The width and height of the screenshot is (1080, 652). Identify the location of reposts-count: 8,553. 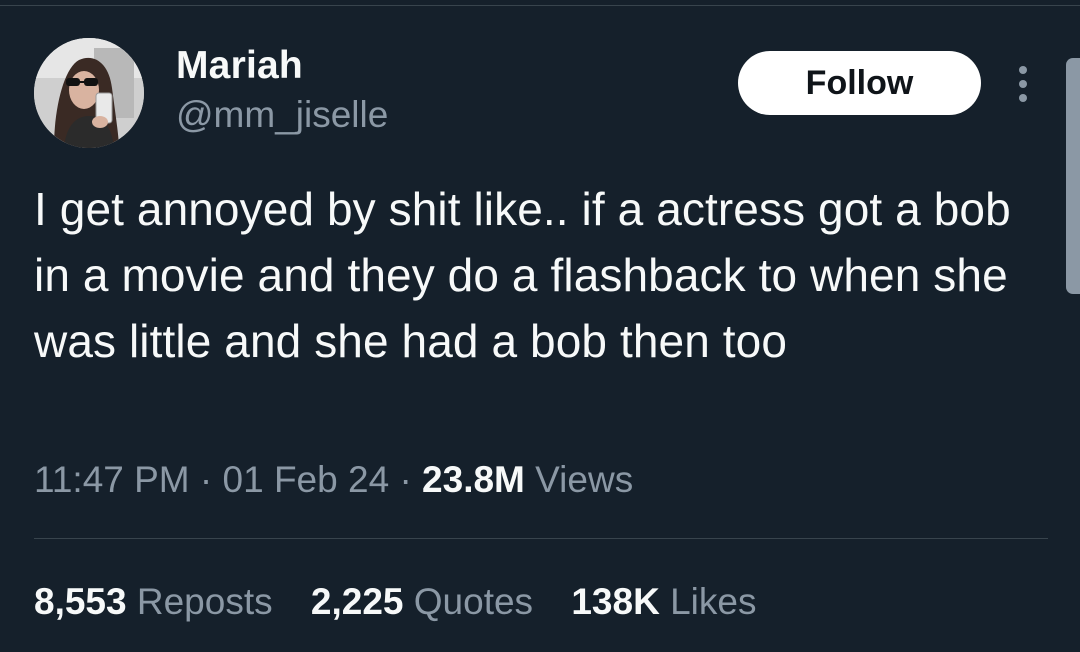
(80, 601).